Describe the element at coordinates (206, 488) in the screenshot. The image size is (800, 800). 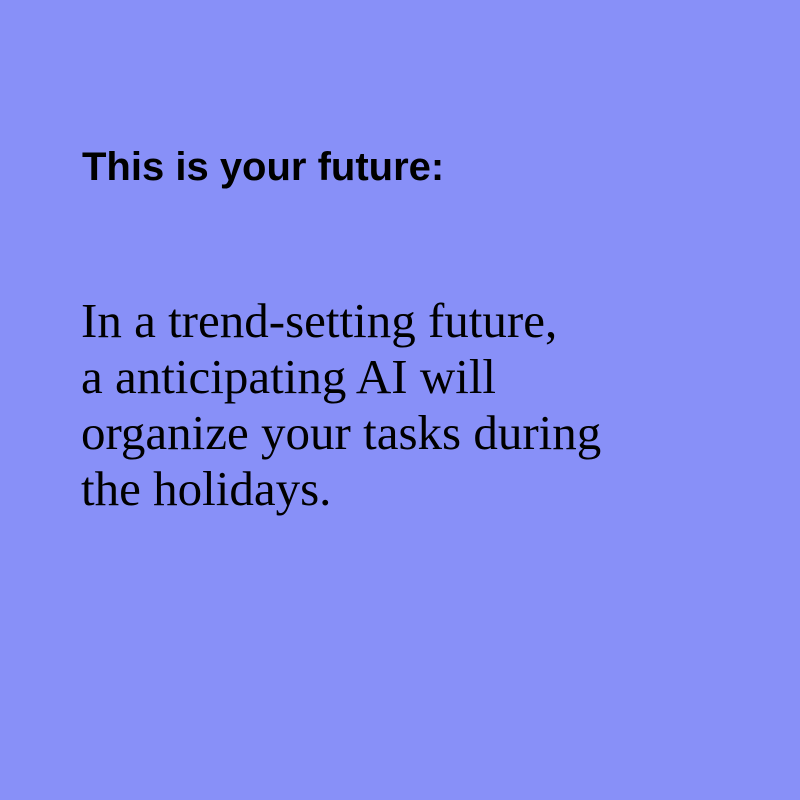
I see `body-line-4: the holidays.` at that location.